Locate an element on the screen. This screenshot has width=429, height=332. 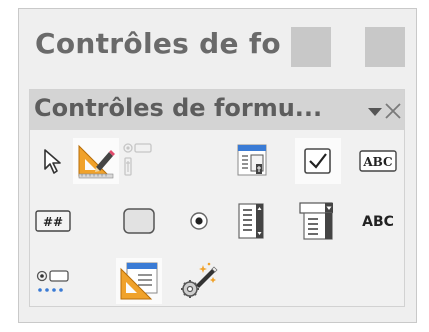
combo-box-icon is located at coordinates (318, 221).